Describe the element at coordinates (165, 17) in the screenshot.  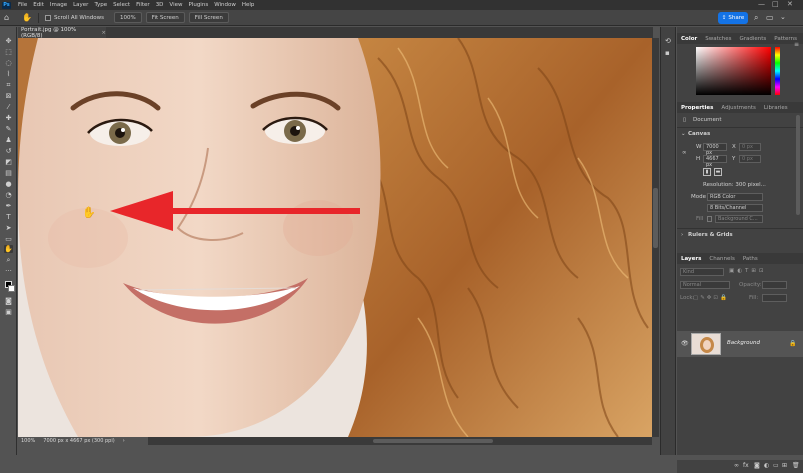
I see `fit-screen-button: Fit Screen` at that location.